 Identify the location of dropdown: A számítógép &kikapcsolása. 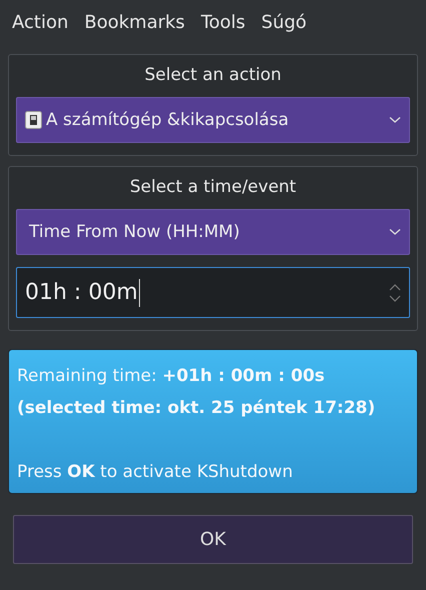
(213, 120).